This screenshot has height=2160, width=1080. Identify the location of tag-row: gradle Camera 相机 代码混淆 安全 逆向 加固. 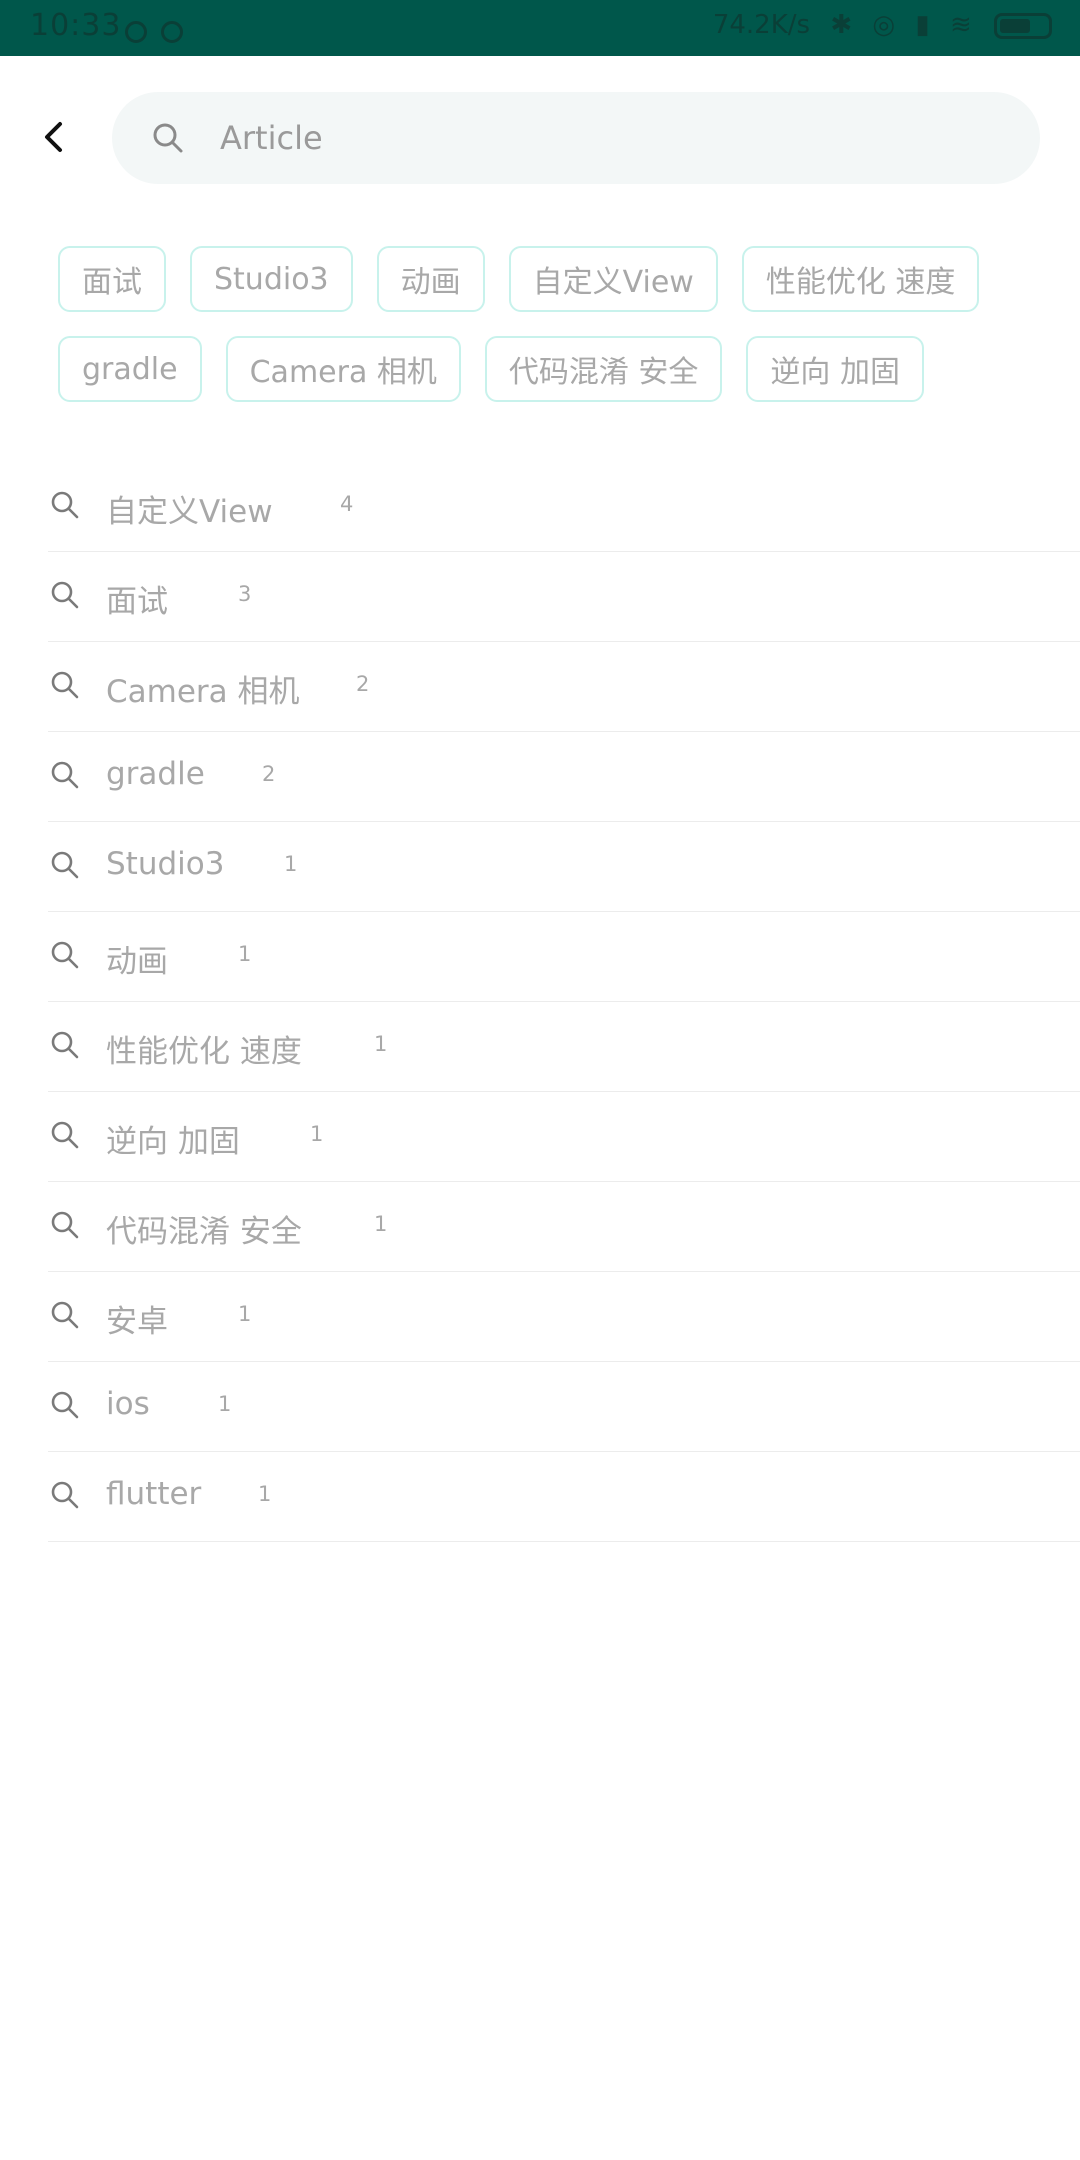
(558, 369).